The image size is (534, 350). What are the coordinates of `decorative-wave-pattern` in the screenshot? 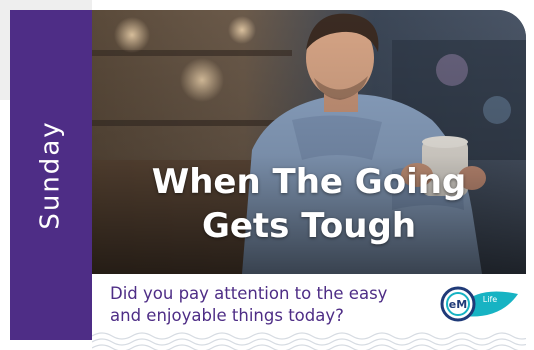 It's located at (309, 340).